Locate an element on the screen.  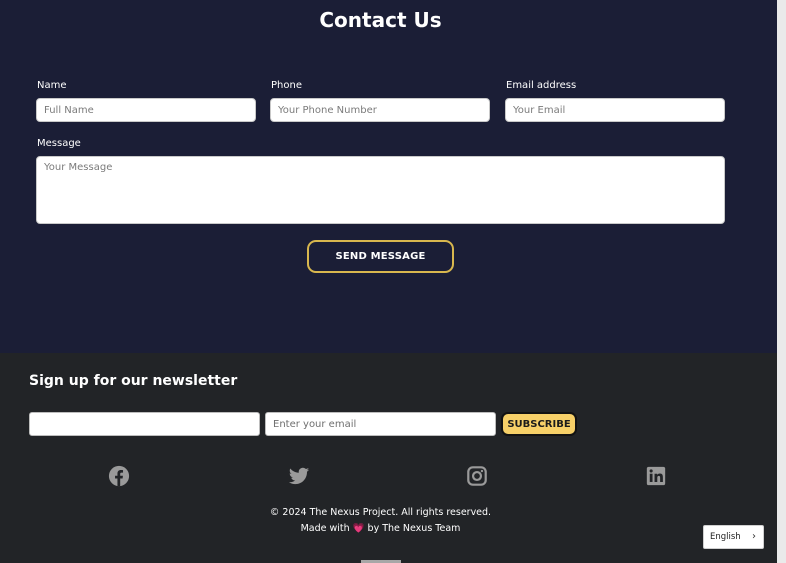
made-with-suffix: by The Nexus Team is located at coordinates (412, 528).